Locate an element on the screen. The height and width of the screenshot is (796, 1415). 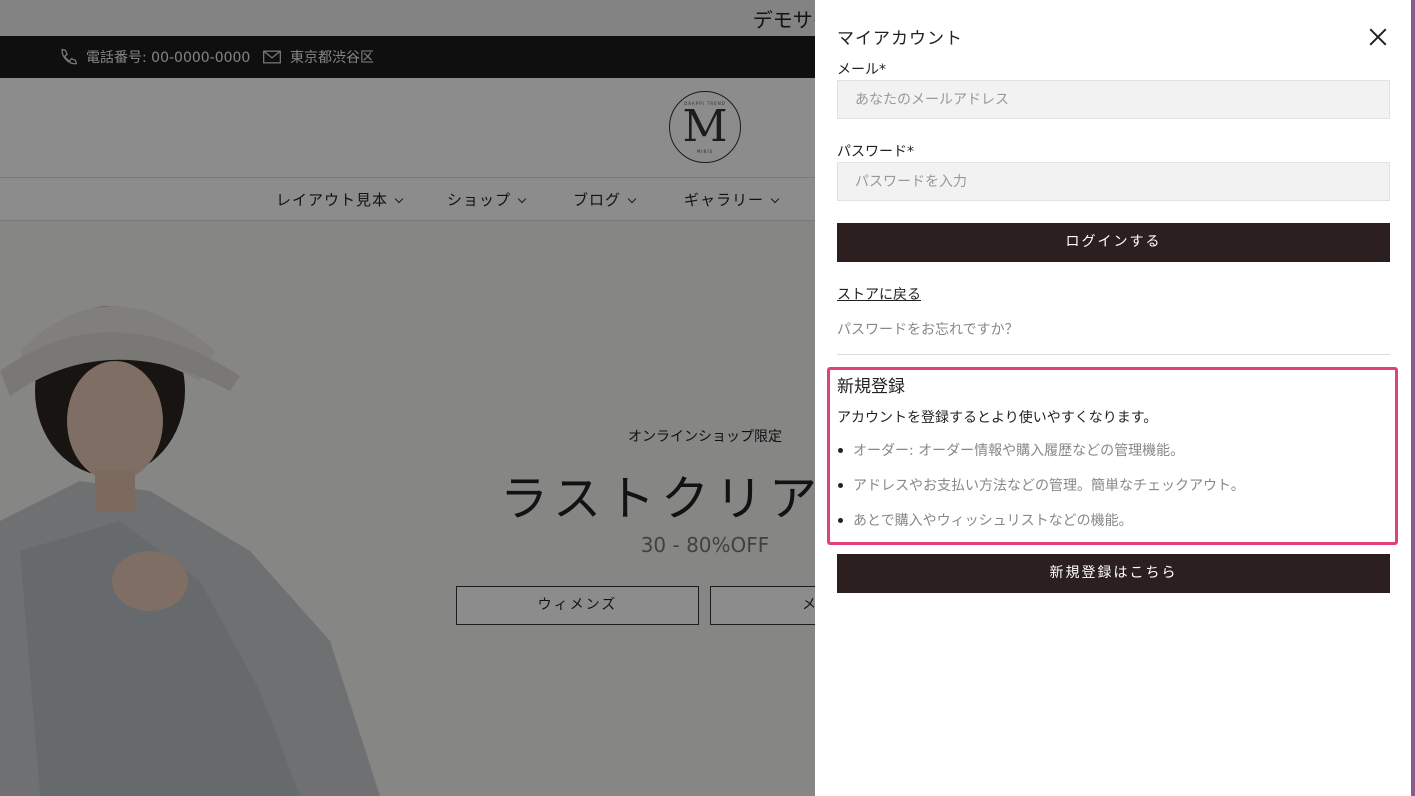
list-item: アドレスやお支払い方法などの管理。簡単なチェックアウト。 is located at coordinates (1041, 492).